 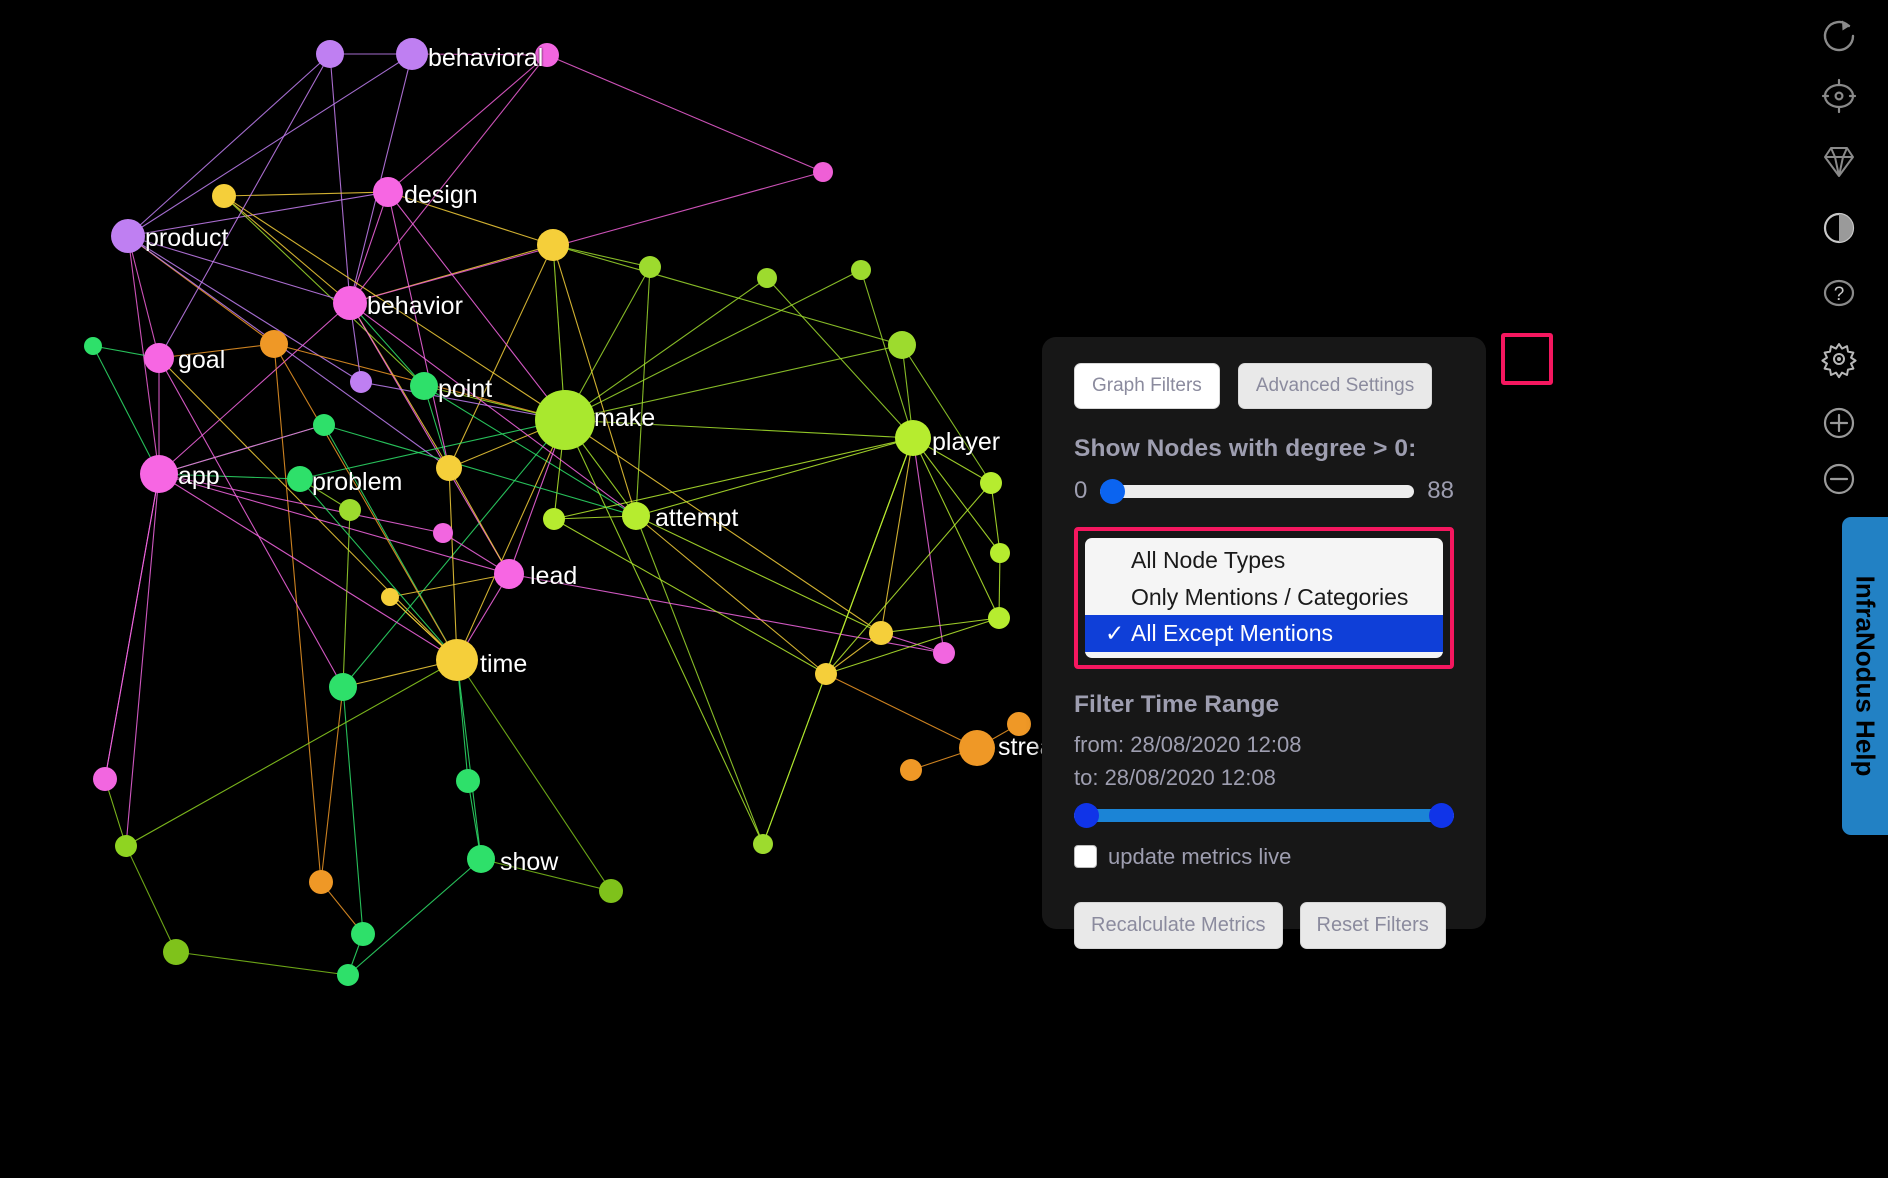 What do you see at coordinates (1188, 744) in the screenshot?
I see `time-range-from: from: 28/08/2020 12:08` at bounding box center [1188, 744].